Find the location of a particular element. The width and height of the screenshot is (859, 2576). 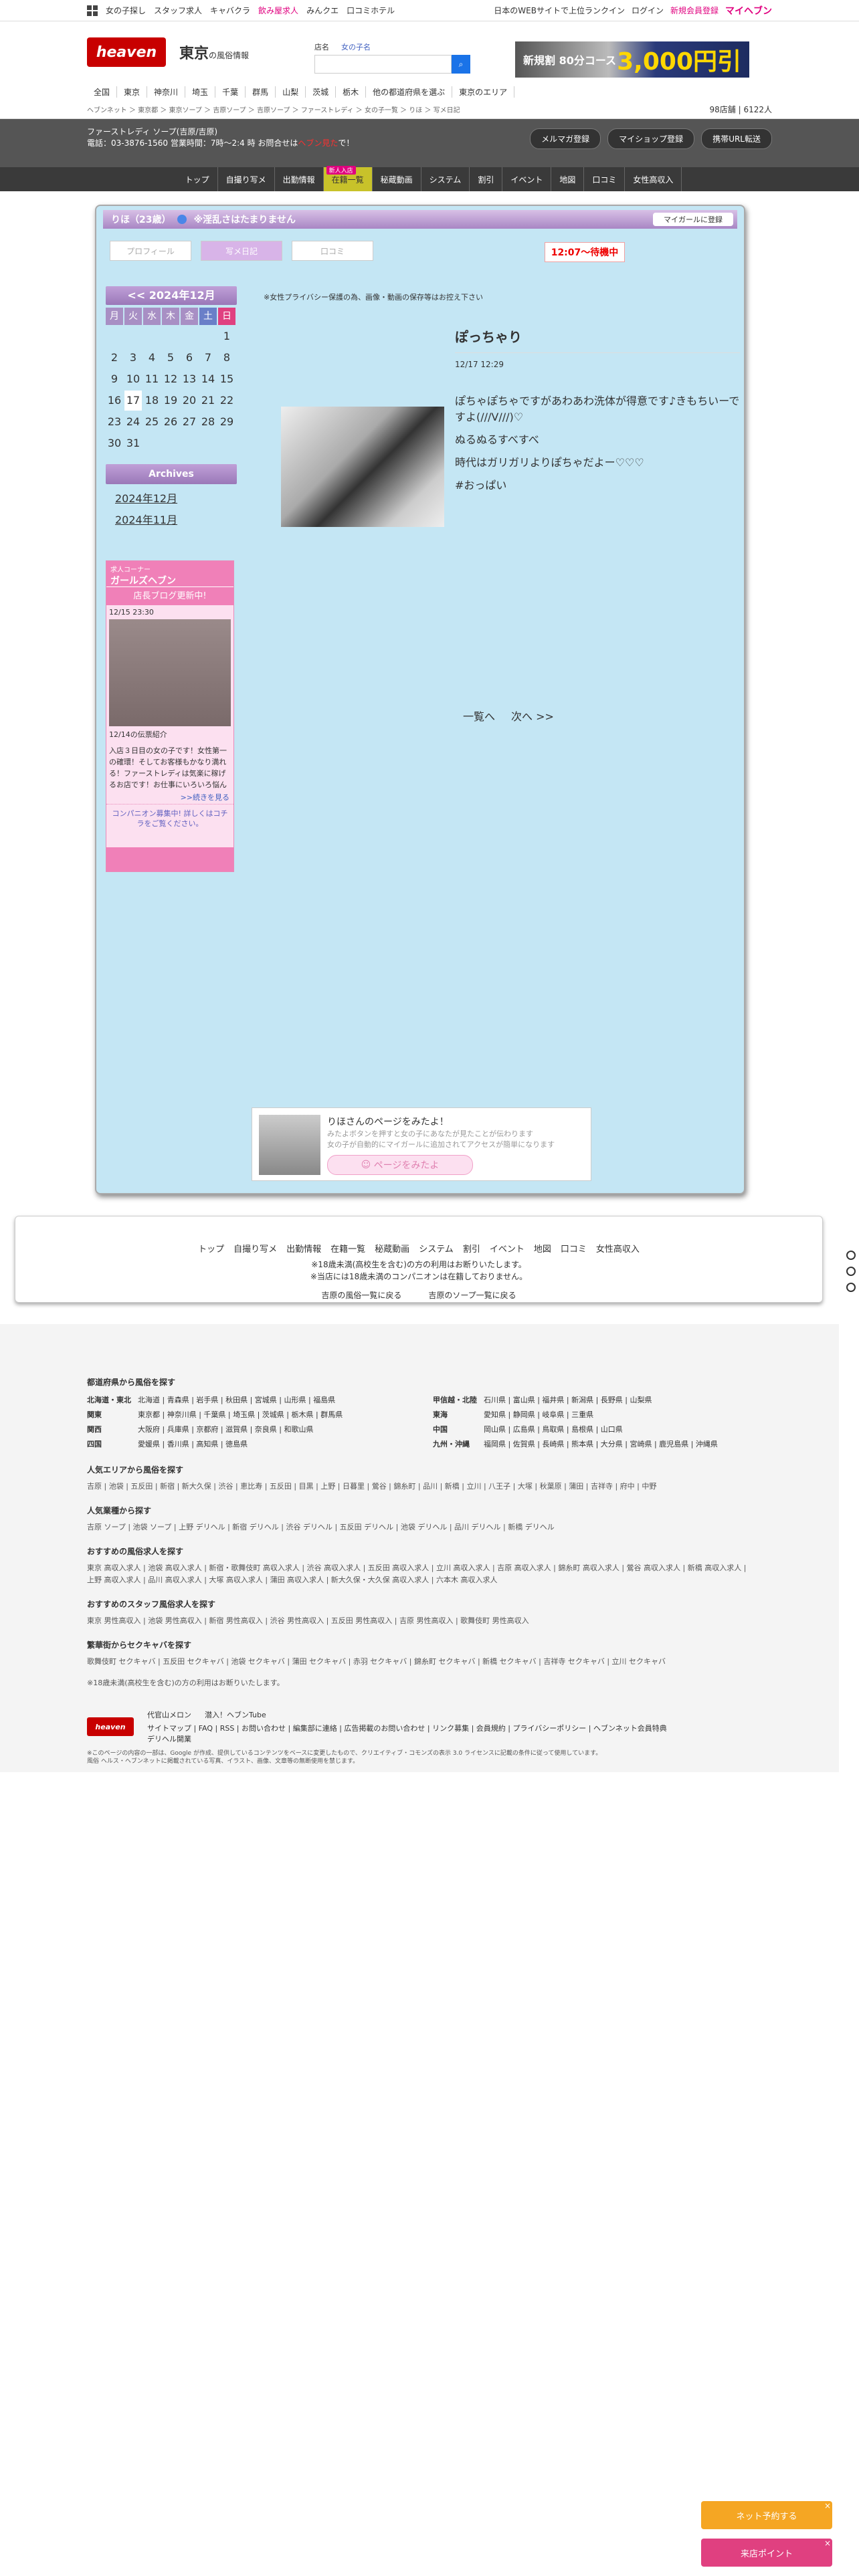

menu-item: システム is located at coordinates (445, 179).